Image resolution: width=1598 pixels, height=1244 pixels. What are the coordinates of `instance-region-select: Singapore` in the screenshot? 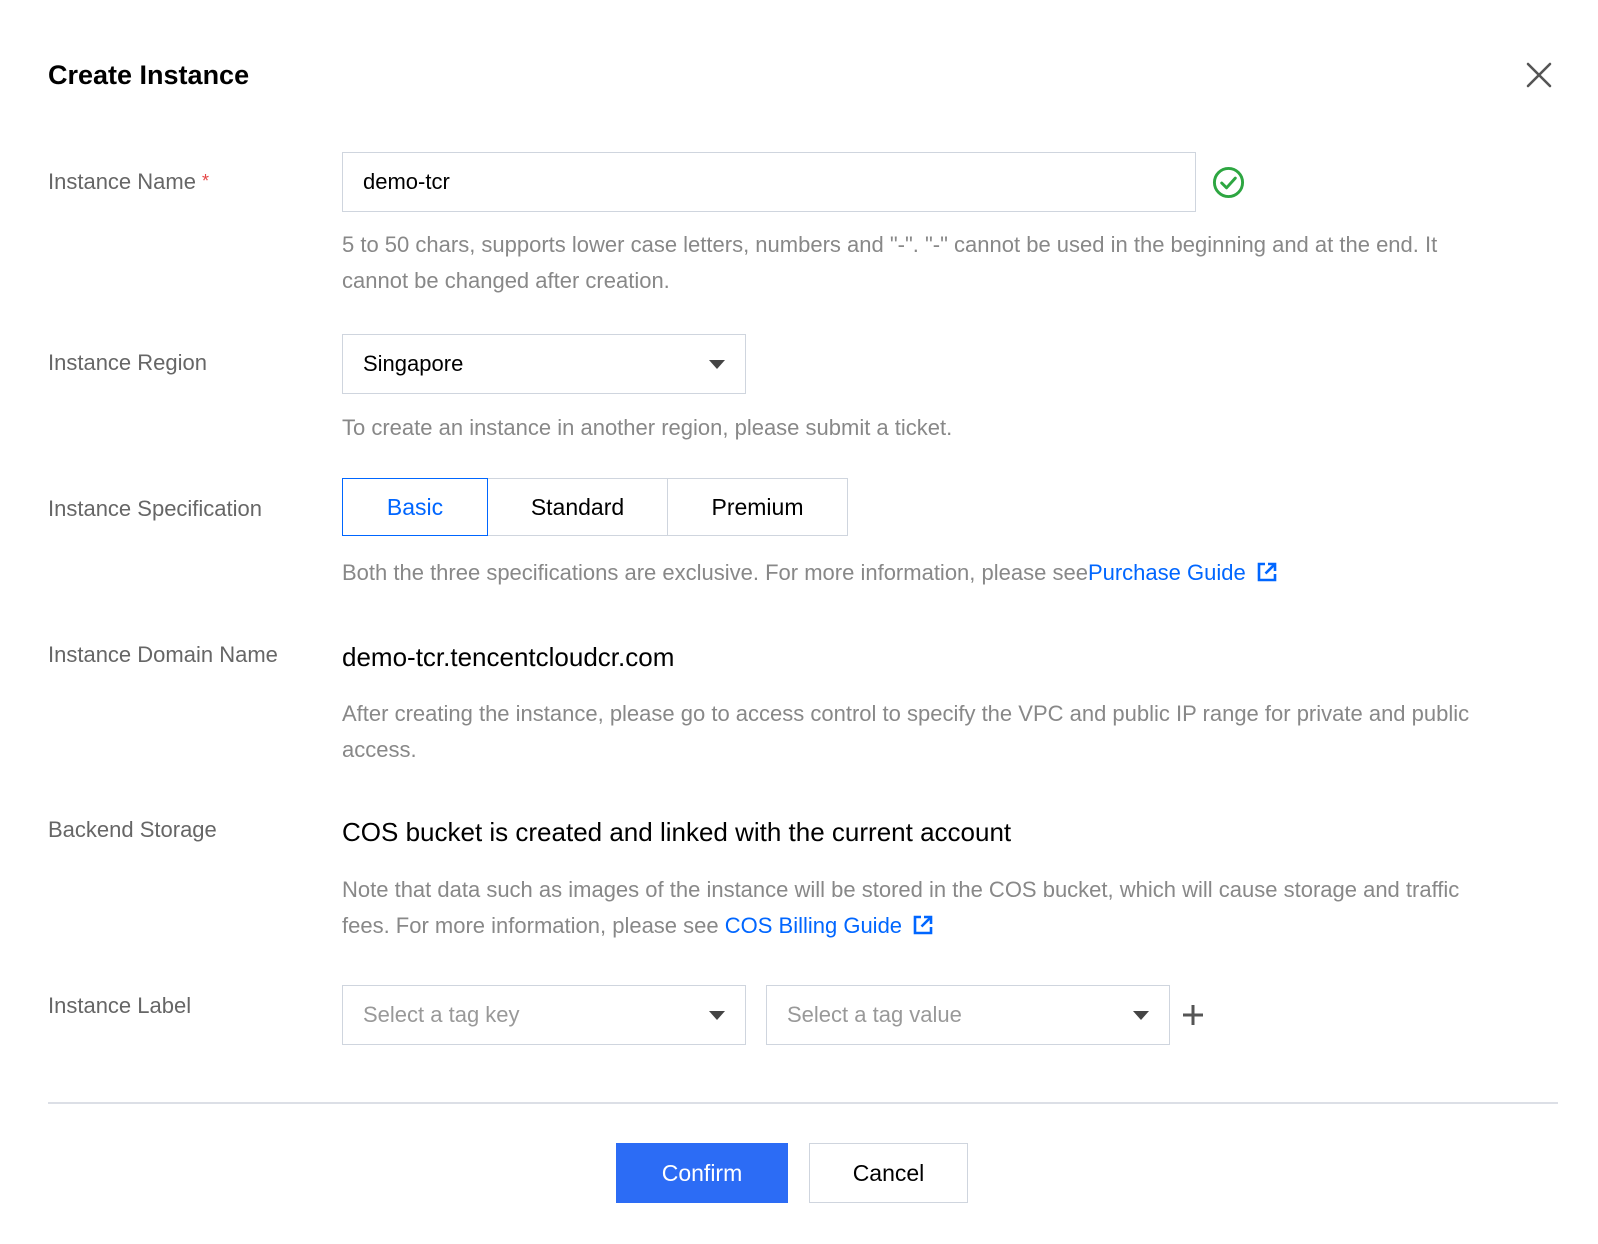 It's located at (544, 364).